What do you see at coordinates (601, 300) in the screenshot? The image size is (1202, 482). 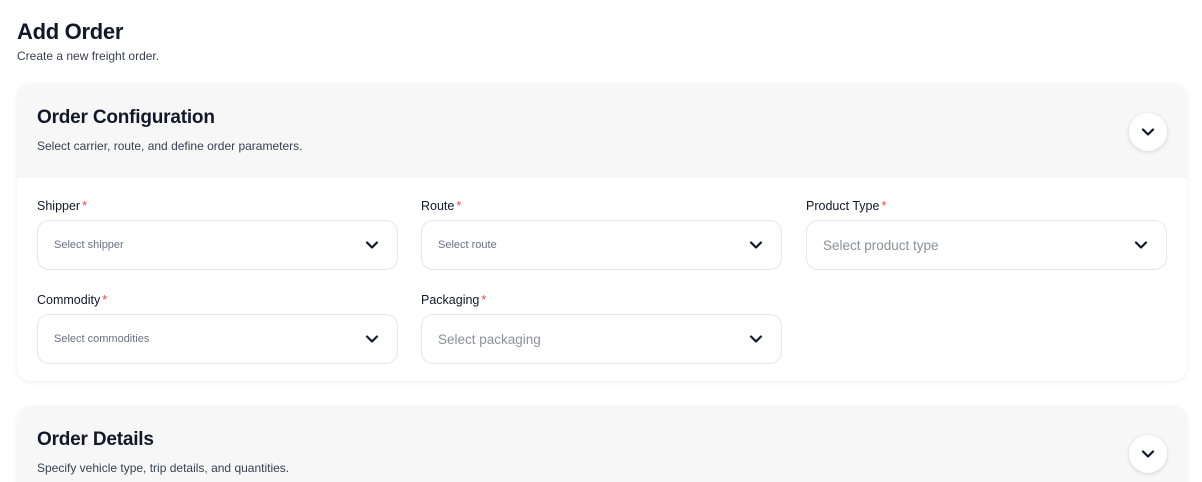 I see `field-label: Packaging *` at bounding box center [601, 300].